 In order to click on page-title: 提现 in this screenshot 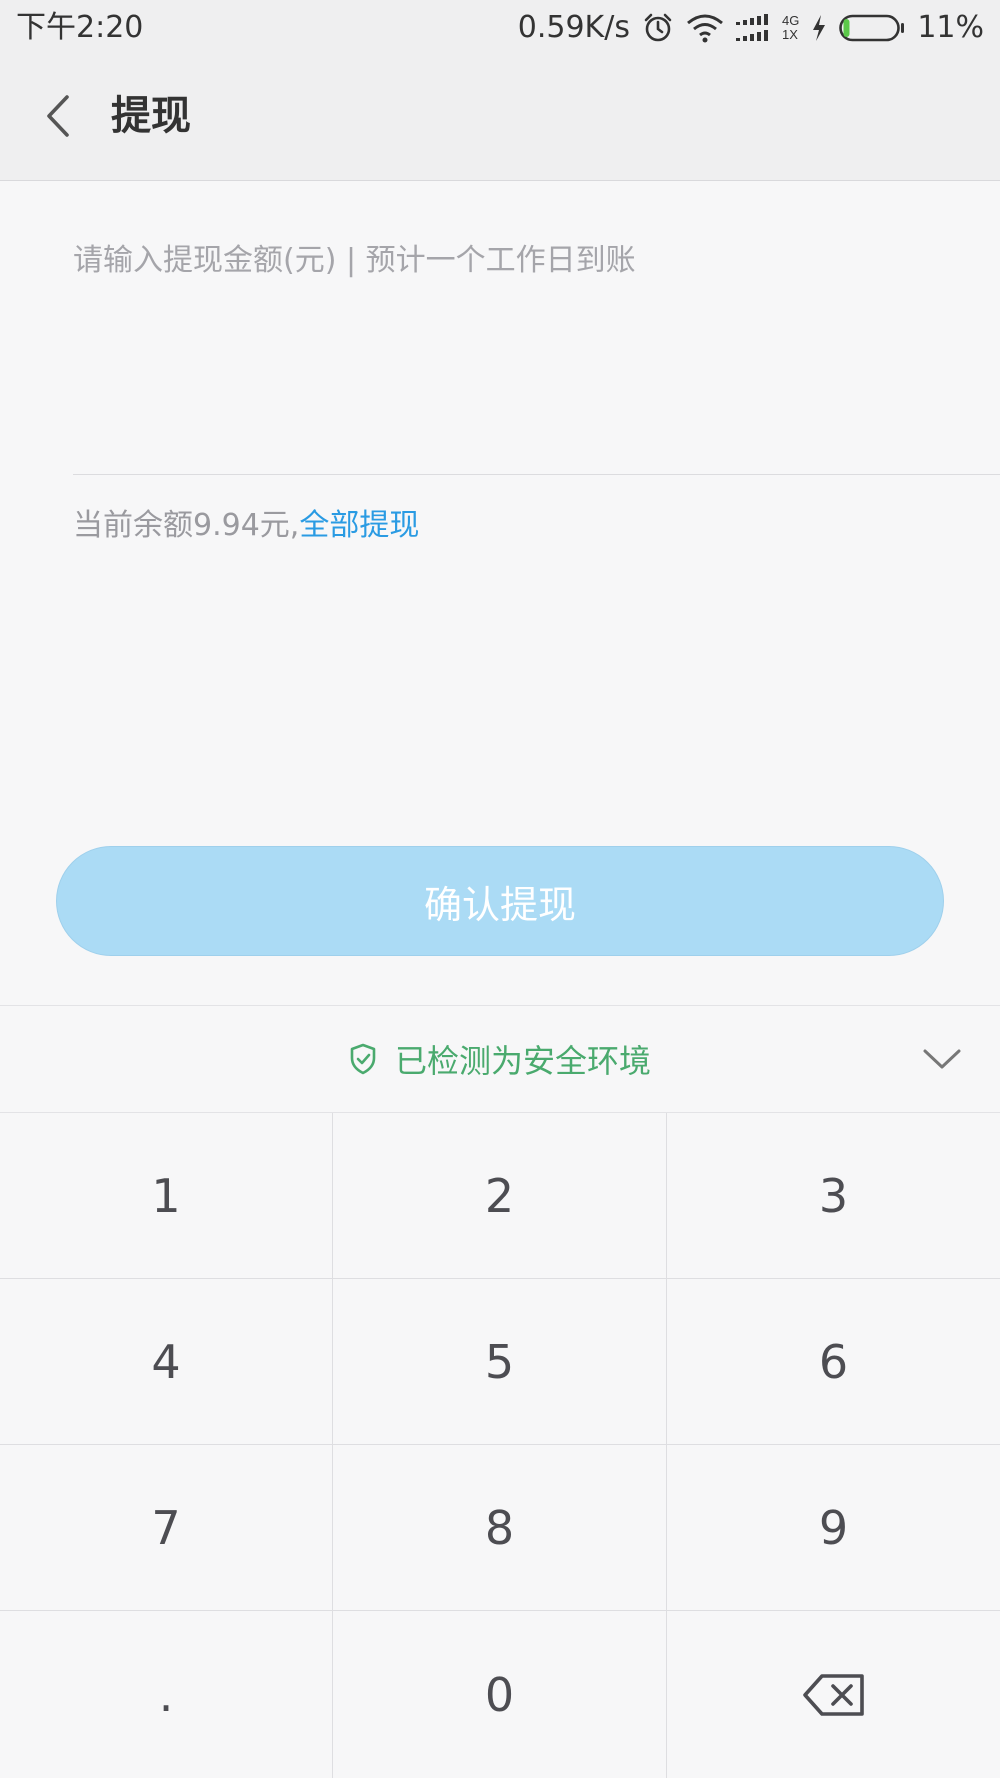, I will do `click(151, 116)`.